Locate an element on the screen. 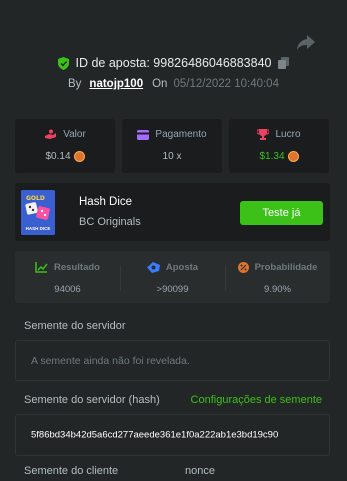  result-label: Aposta is located at coordinates (182, 267).